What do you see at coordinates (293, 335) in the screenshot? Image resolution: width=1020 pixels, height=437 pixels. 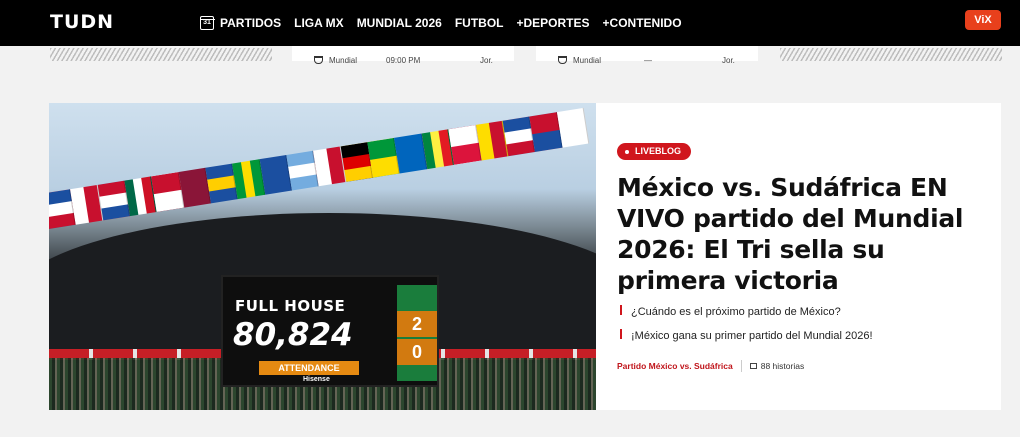 I see `scoreboard-attendance-number: 80,824` at bounding box center [293, 335].